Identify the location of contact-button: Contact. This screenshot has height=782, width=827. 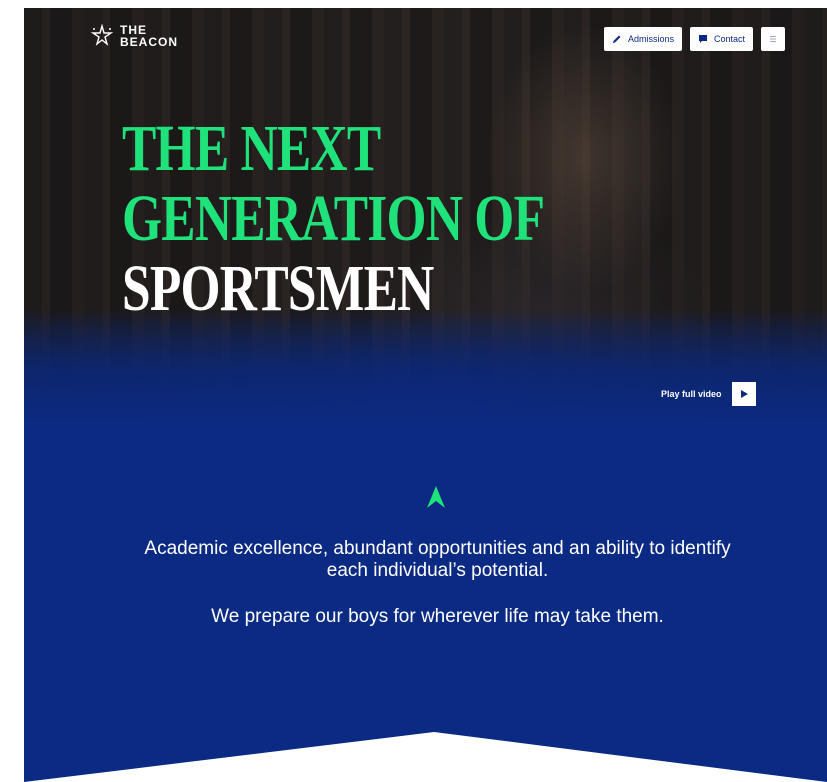
(721, 39).